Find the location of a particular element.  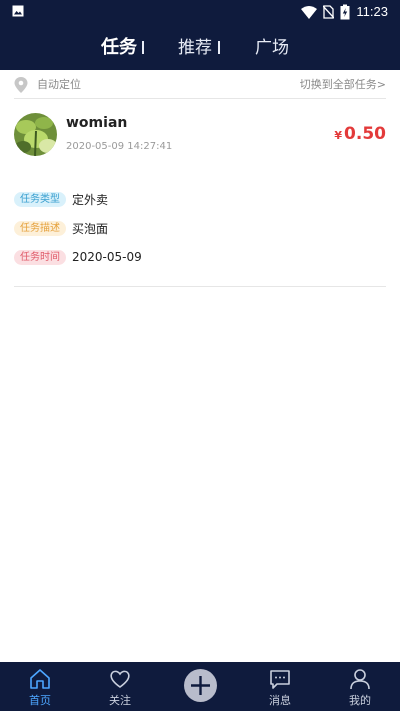

avatar is located at coordinates (35, 134).